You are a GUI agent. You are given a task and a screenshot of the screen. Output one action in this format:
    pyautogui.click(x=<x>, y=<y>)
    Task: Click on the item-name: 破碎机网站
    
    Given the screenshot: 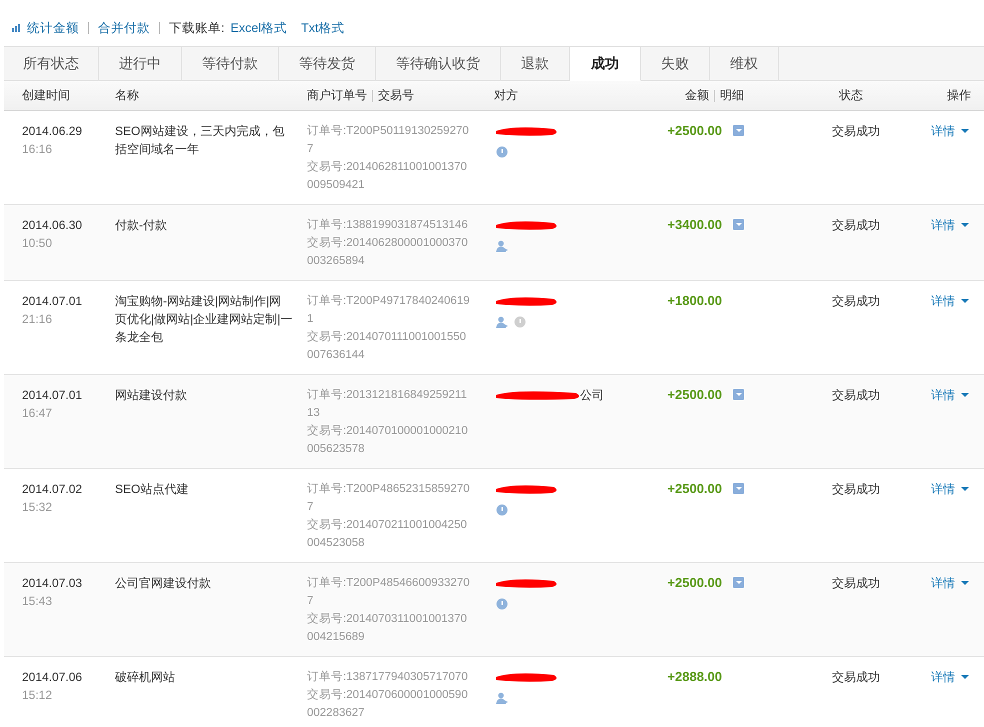 What is the action you would take?
    pyautogui.click(x=145, y=677)
    